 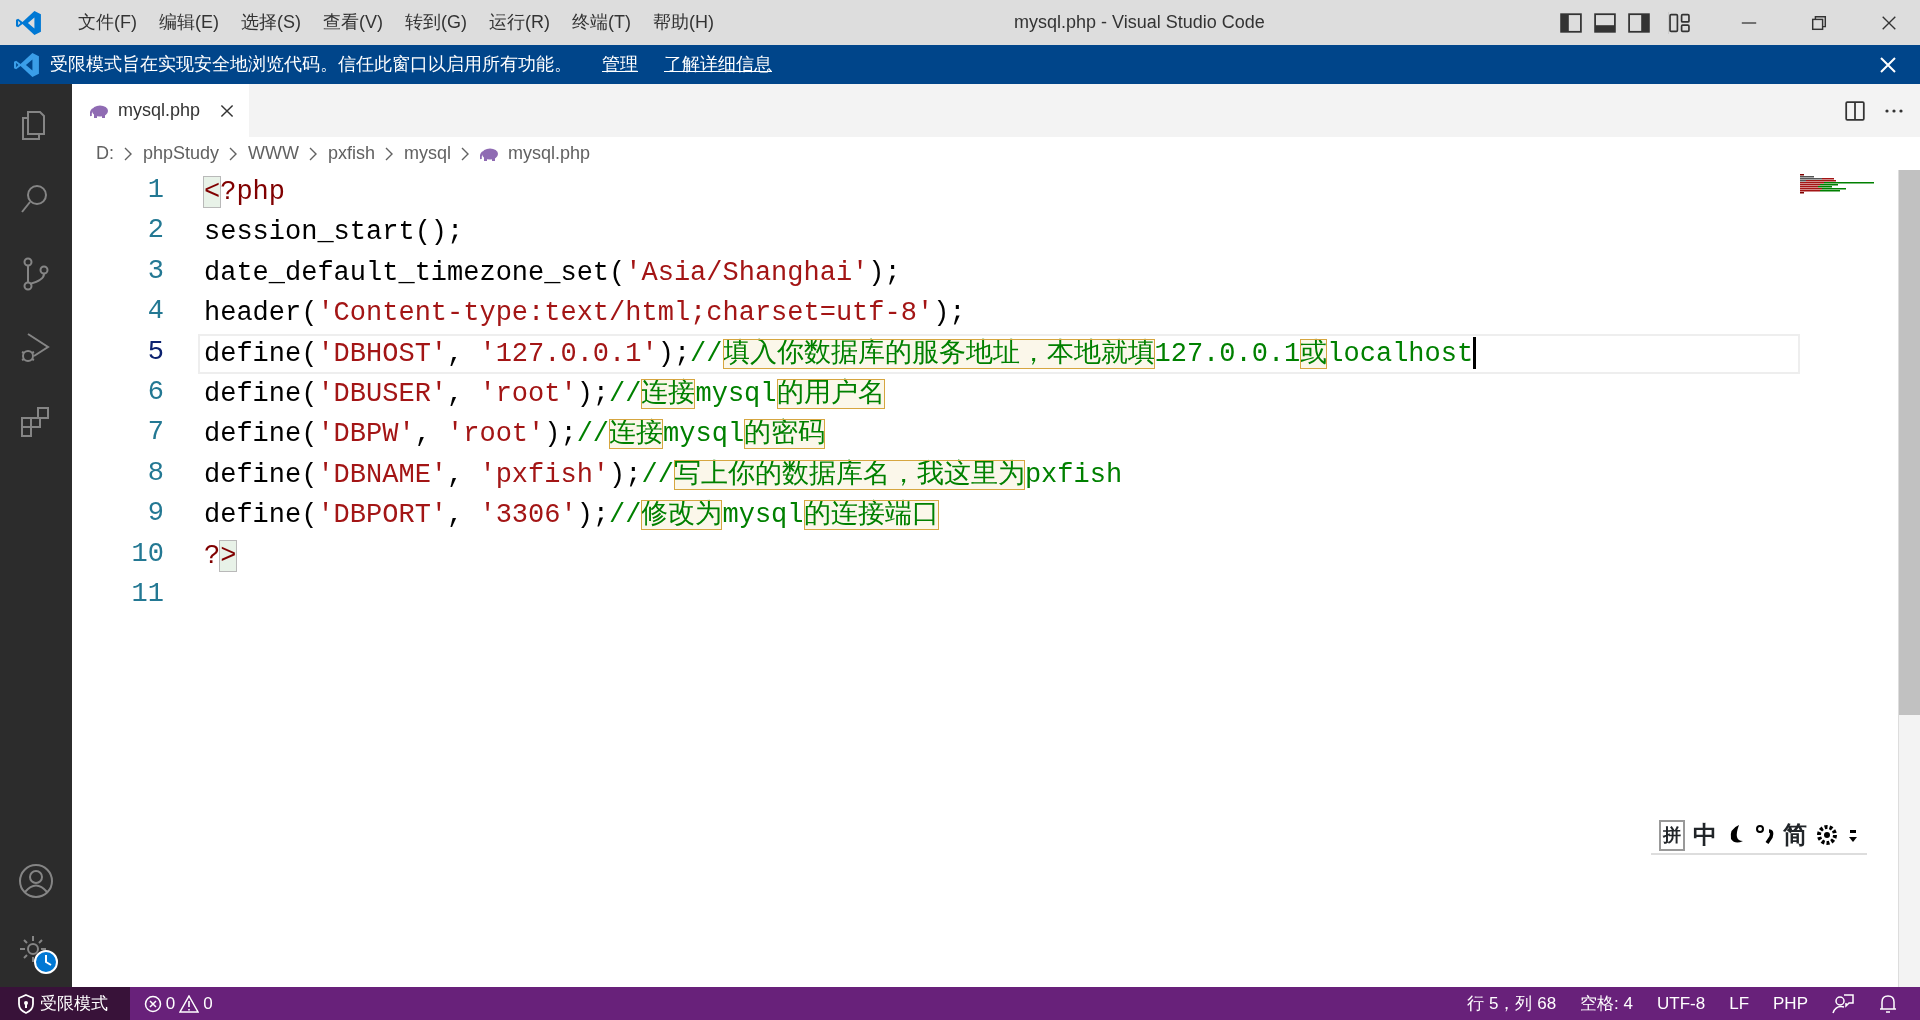 What do you see at coordinates (155, 231) in the screenshot?
I see `line-number: 2` at bounding box center [155, 231].